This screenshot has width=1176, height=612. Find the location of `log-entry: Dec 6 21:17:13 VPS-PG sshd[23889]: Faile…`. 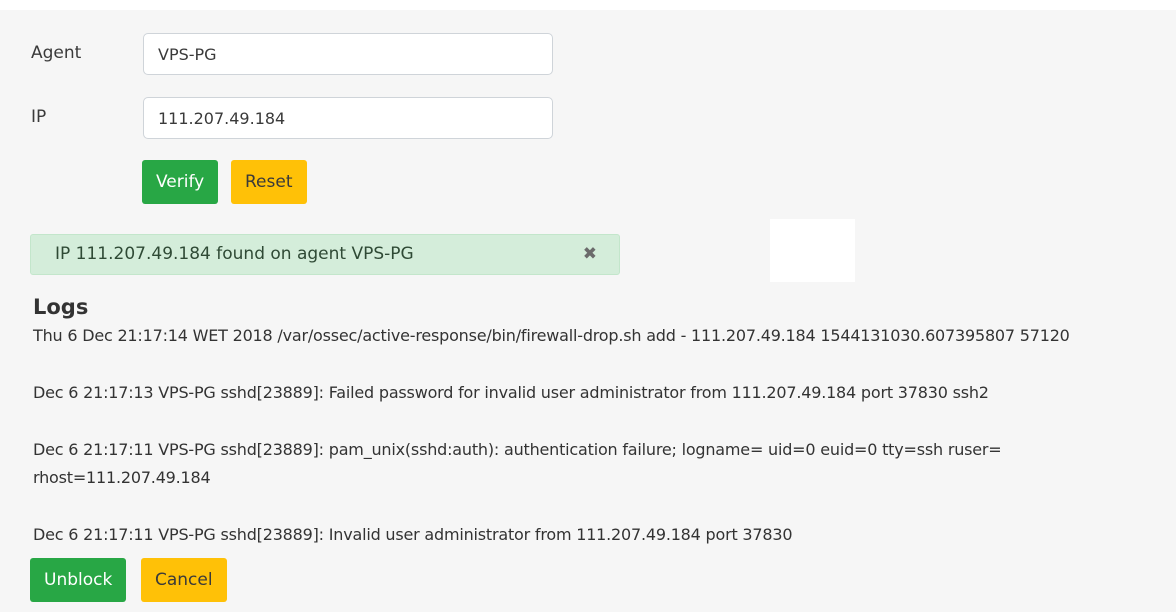

log-entry: Dec 6 21:17:13 VPS-PG sshd[23889]: Faile… is located at coordinates (511, 392).